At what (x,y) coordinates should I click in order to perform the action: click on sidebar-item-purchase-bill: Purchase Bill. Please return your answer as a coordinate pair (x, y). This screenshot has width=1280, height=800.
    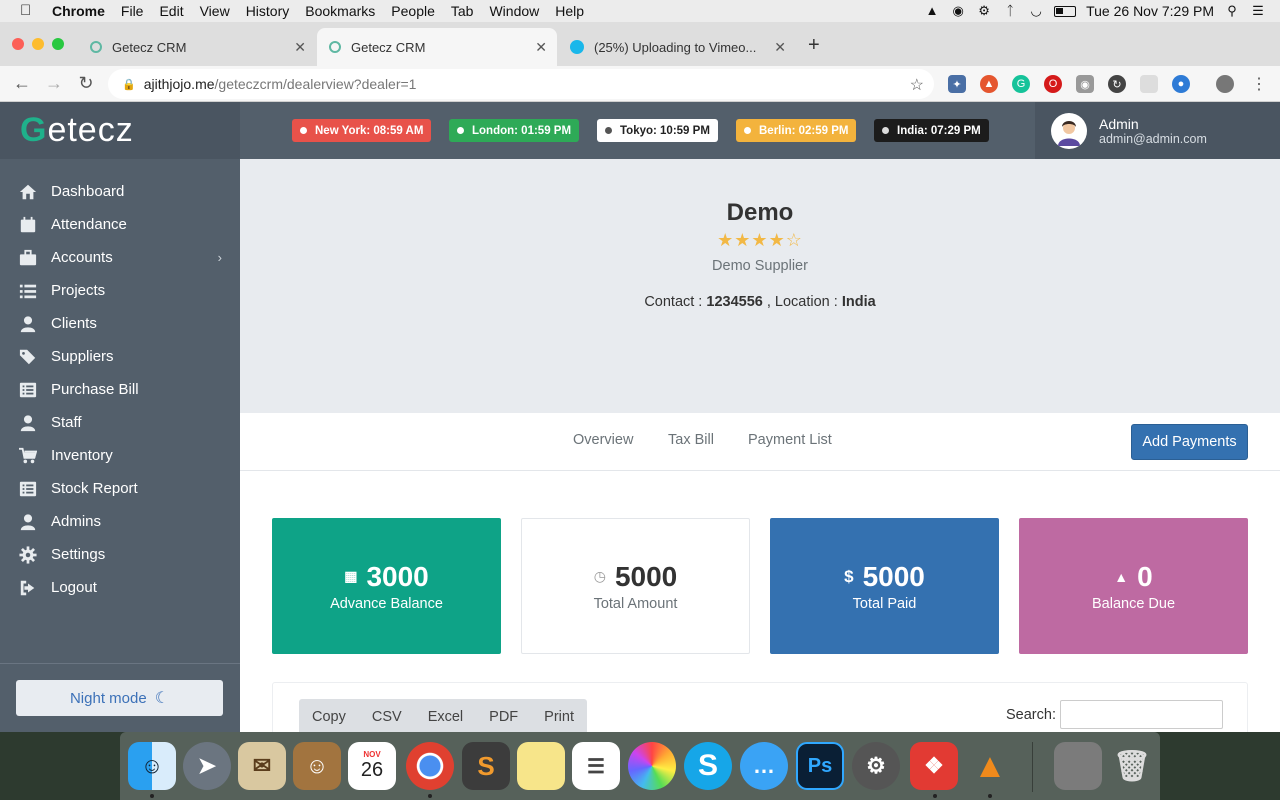
    Looking at the image, I should click on (120, 389).